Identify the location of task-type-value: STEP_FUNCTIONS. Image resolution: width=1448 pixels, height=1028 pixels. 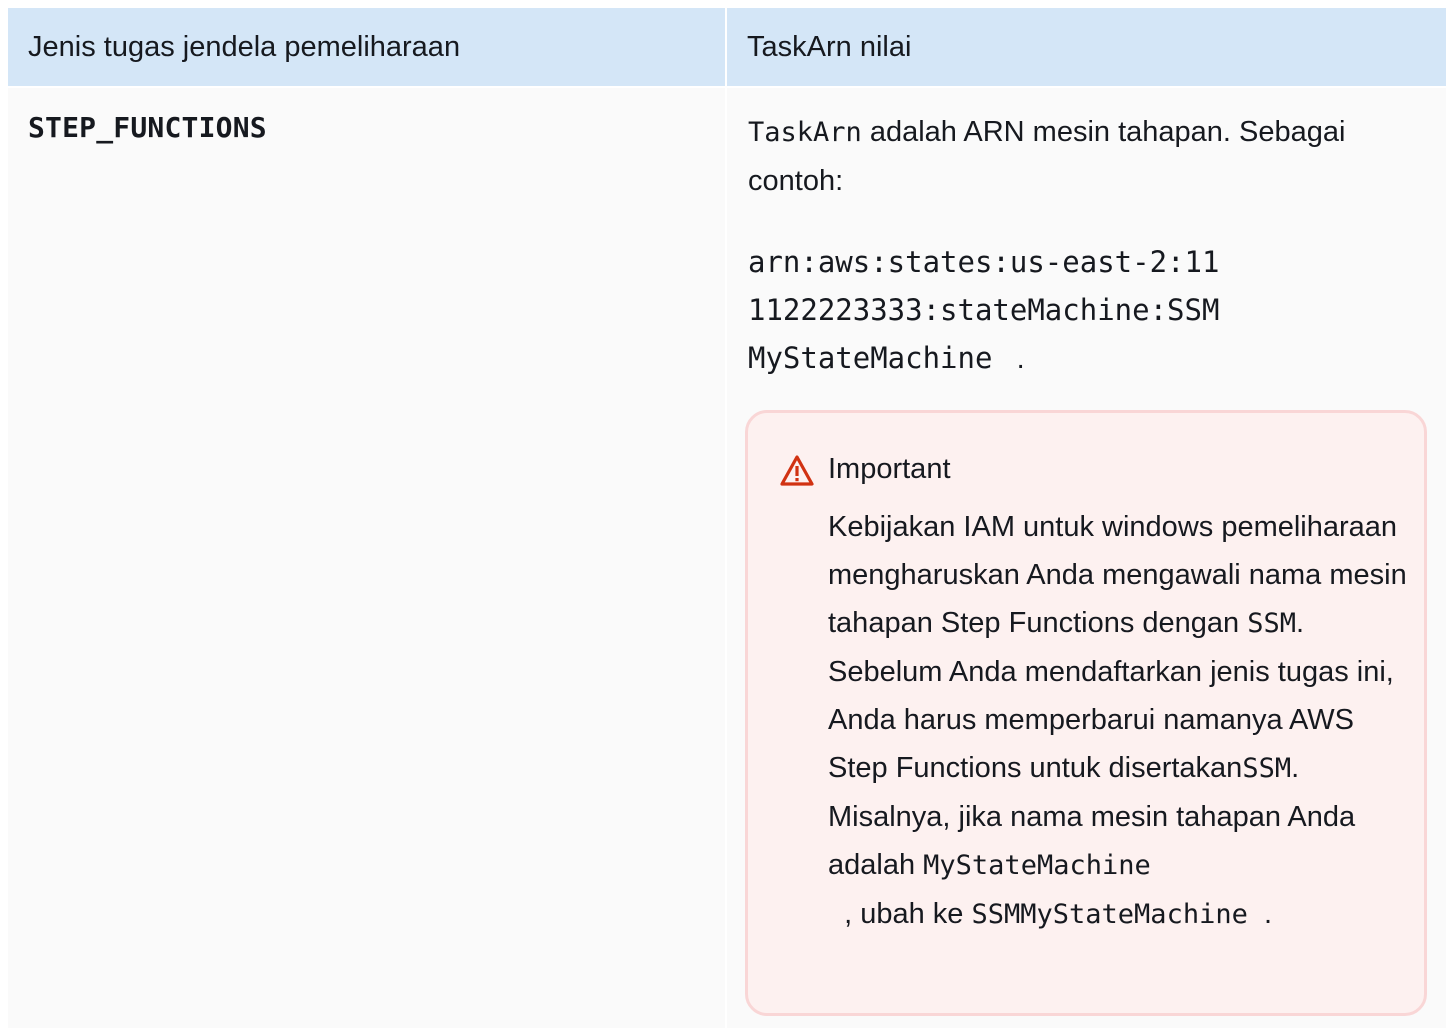
(147, 127).